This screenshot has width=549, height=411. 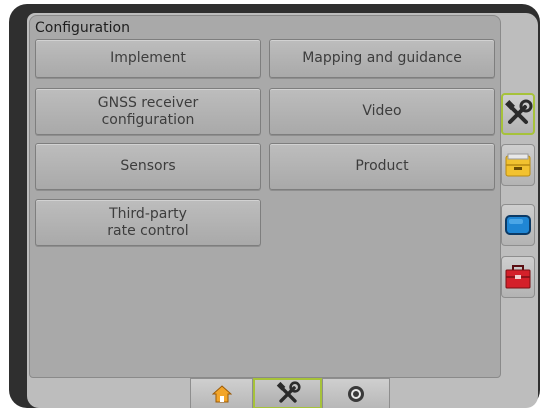 I want to click on tab-configuration, so click(x=287, y=393).